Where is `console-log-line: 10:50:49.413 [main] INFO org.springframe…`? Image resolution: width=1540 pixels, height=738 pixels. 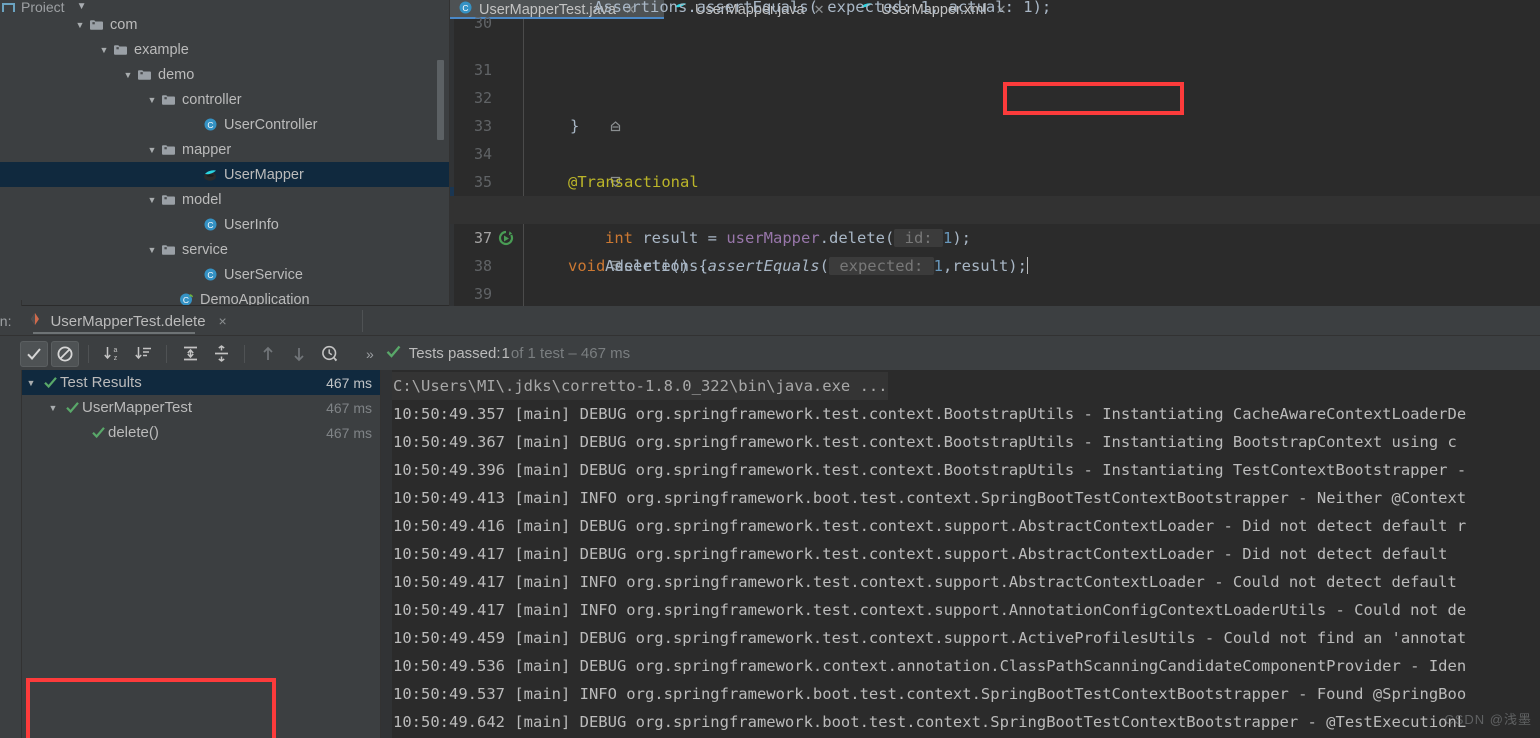
console-log-line: 10:50:49.413 [main] INFO org.springframe… is located at coordinates (930, 498).